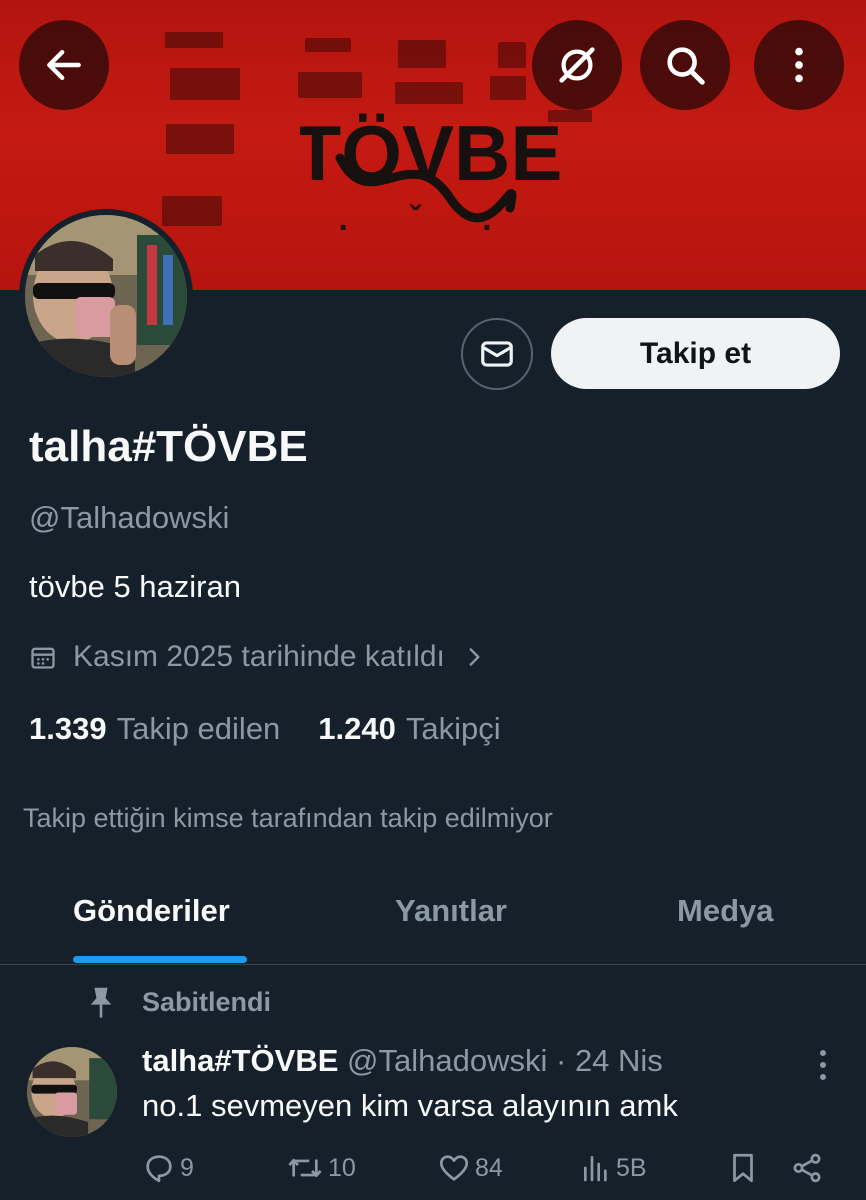 This screenshot has height=1200, width=866. I want to click on follow-stats: 1.339 Takip edilen 1.240 Takipçi, so click(265, 729).